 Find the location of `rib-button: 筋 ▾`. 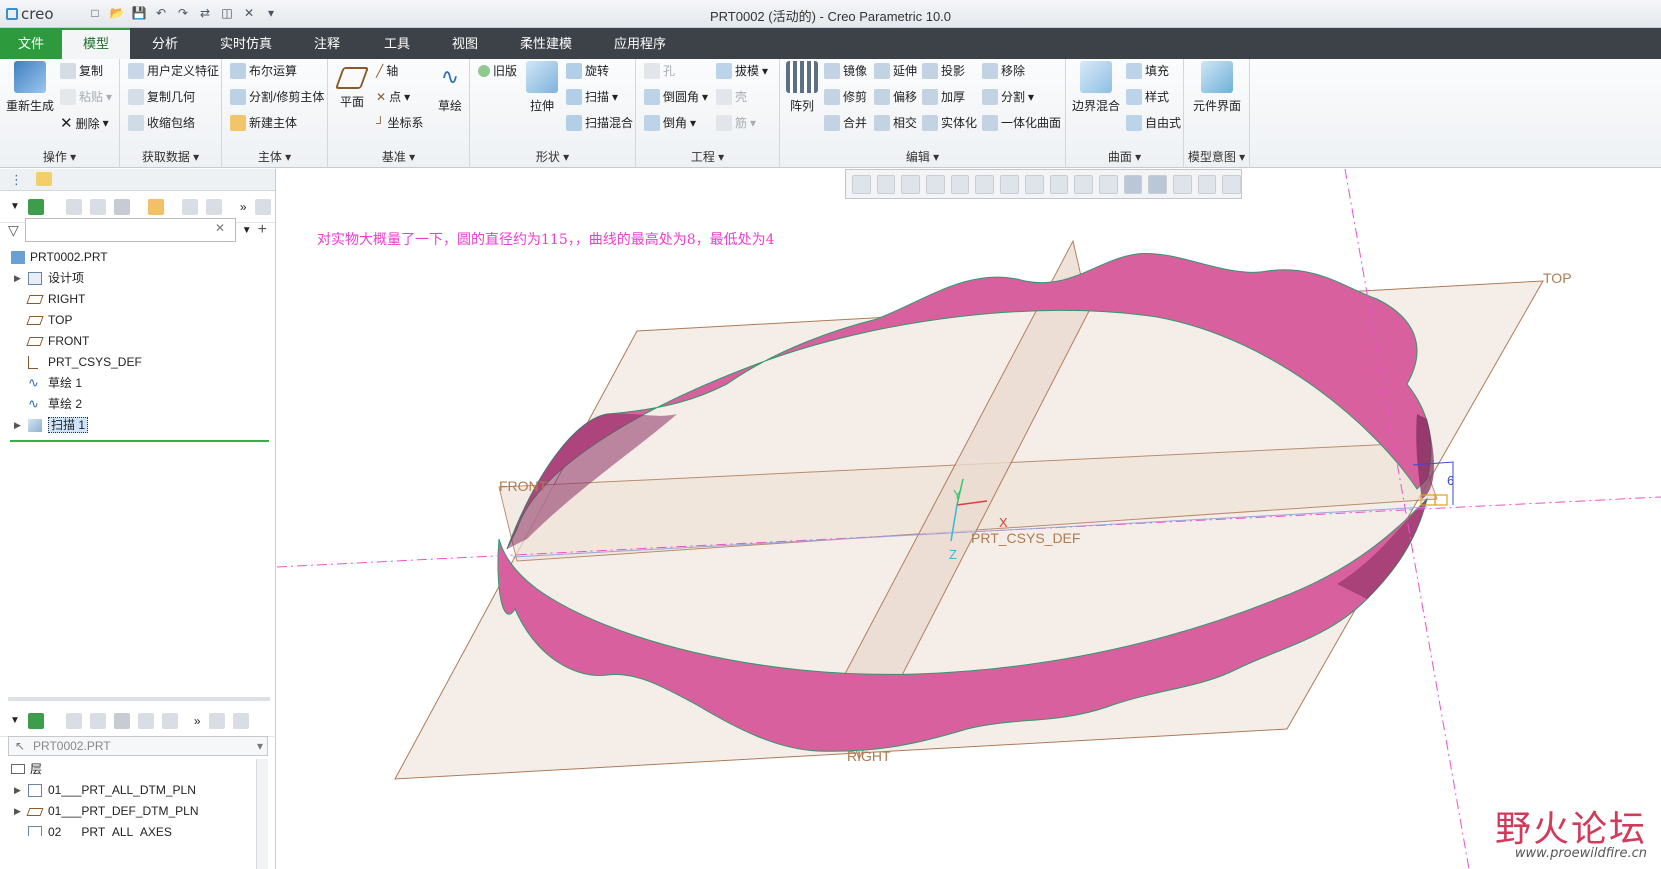

rib-button: 筋 ▾ is located at coordinates (736, 122).